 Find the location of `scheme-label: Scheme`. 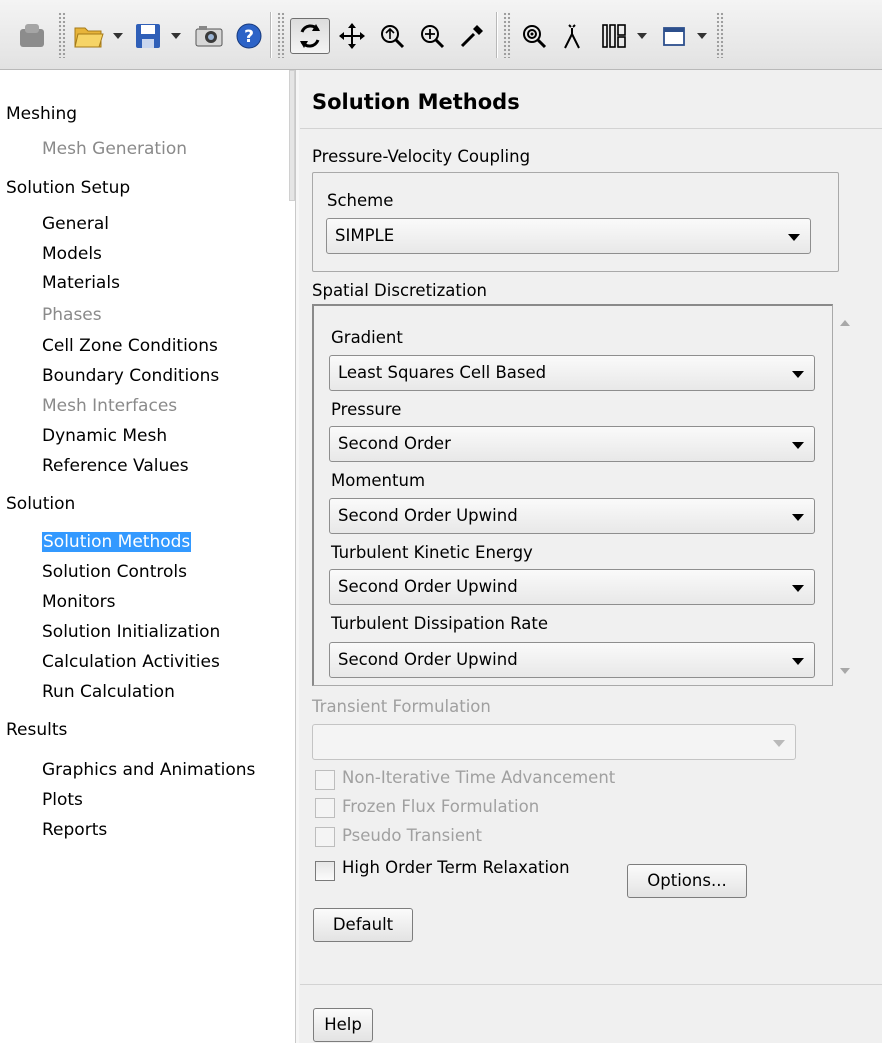

scheme-label: Scheme is located at coordinates (360, 200).